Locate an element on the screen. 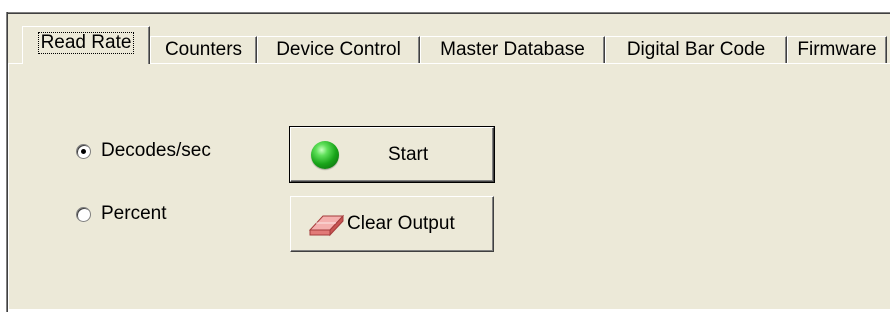 This screenshot has height=312, width=890. radio-button-selected is located at coordinates (83, 151).